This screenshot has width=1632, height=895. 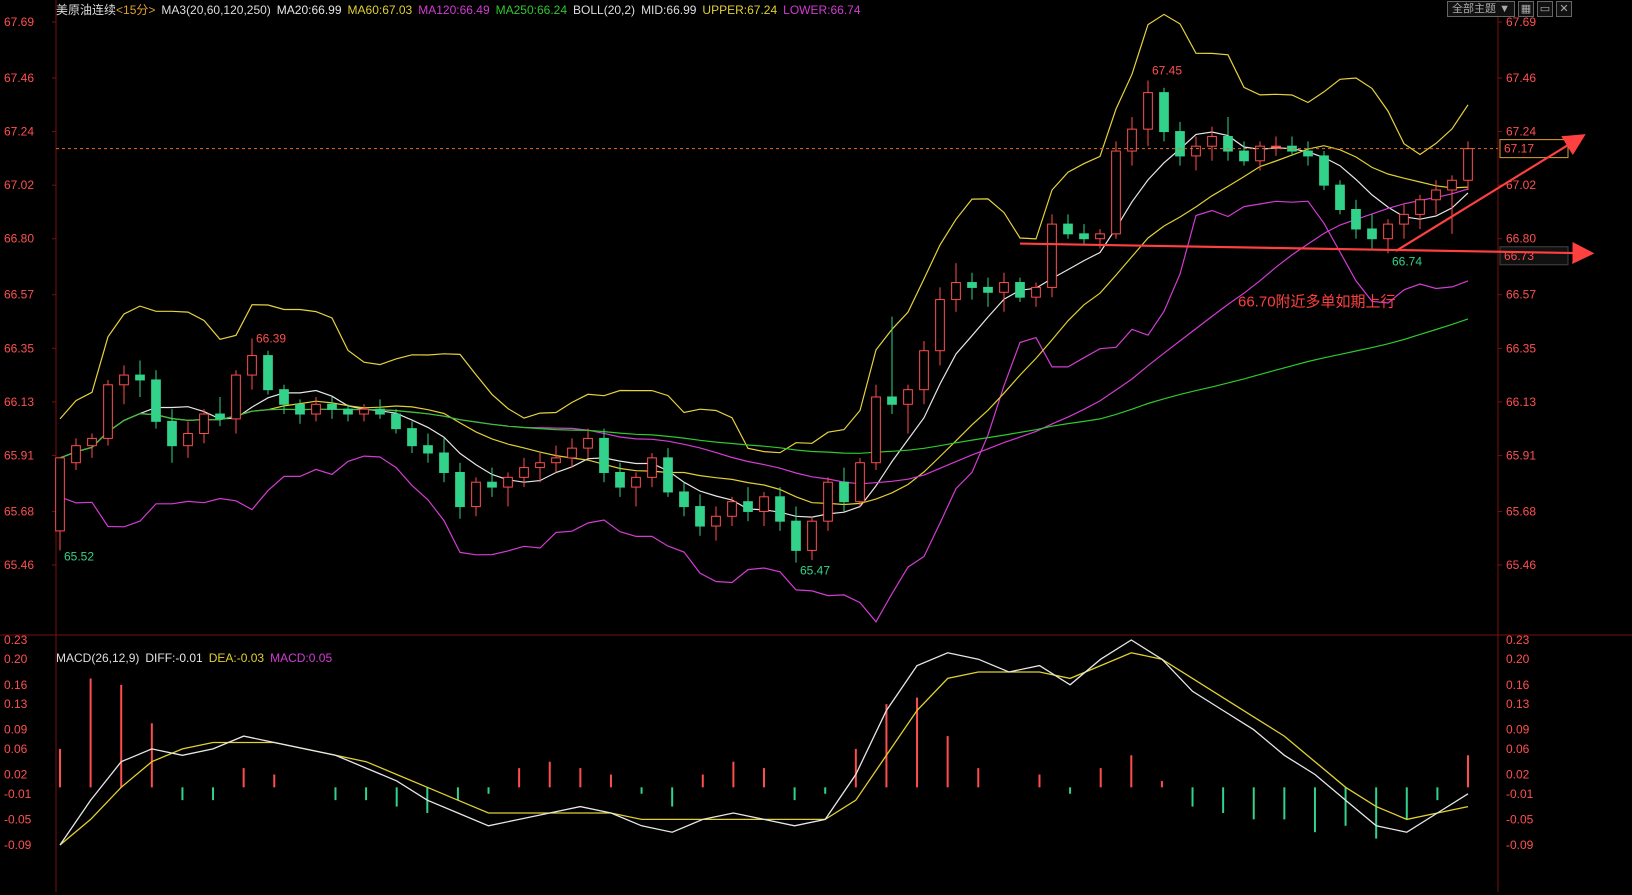 I want to click on macd-diff-value: DIFF:-0.01, so click(x=174, y=658).